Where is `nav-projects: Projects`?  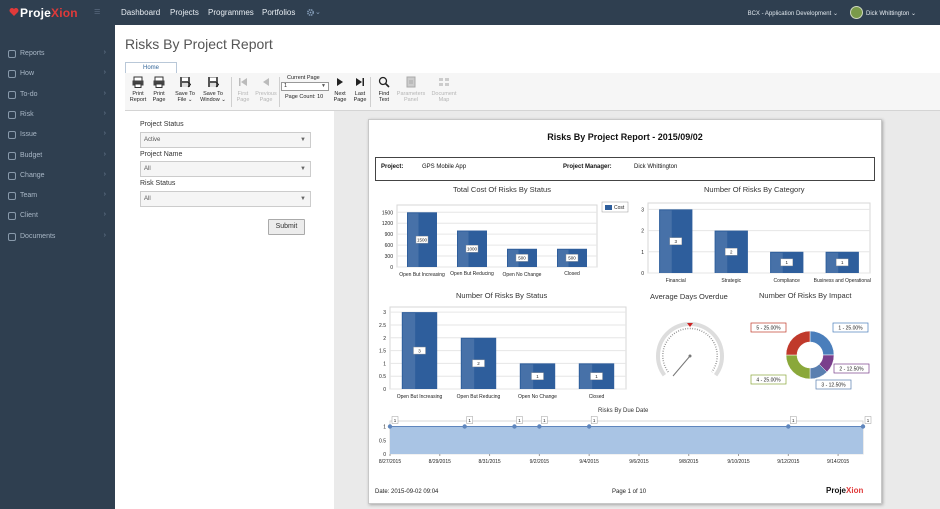 nav-projects: Projects is located at coordinates (184, 12).